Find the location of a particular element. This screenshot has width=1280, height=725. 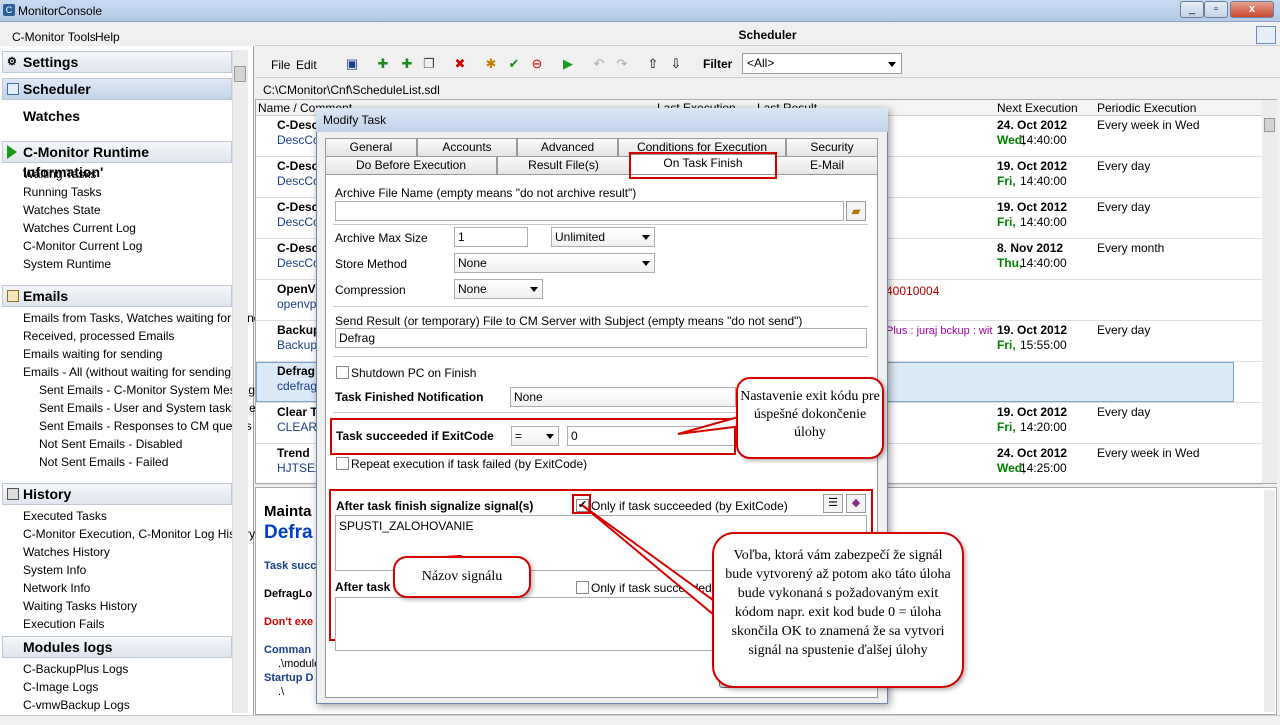

callout-pointer-exit is located at coordinates (710, 424).